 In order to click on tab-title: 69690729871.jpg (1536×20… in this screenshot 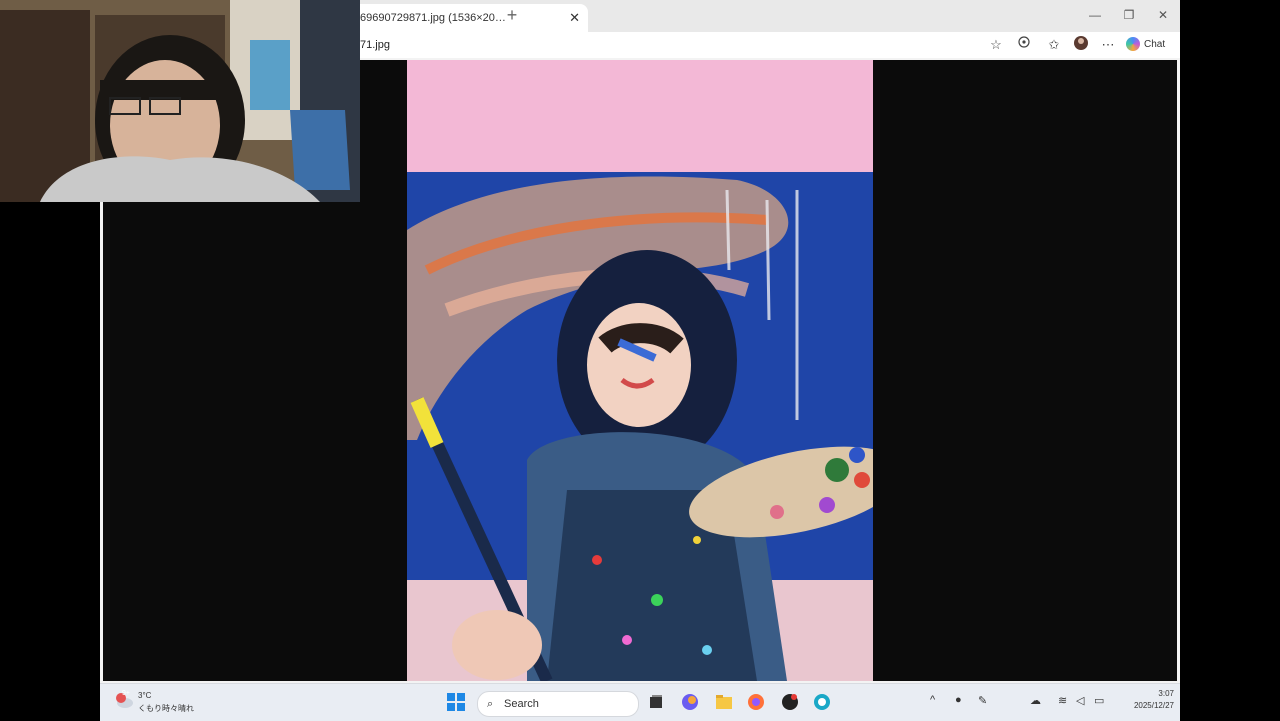, I will do `click(433, 18)`.